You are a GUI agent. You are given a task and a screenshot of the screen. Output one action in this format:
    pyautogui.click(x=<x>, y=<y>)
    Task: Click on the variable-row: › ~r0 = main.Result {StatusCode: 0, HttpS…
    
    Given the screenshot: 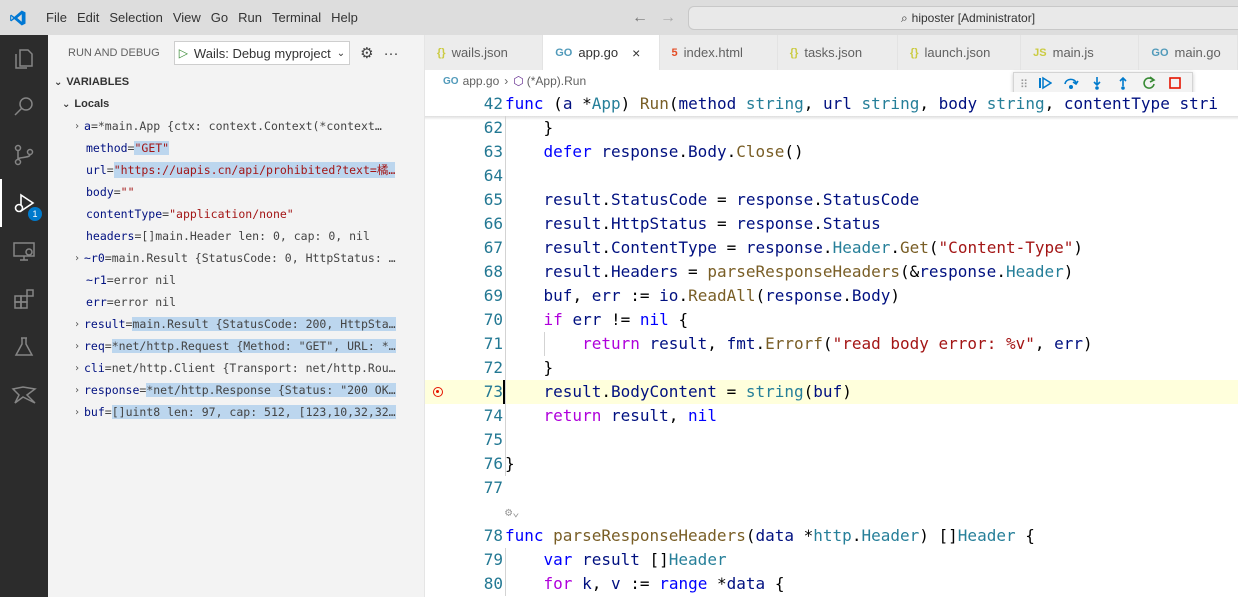 What is the action you would take?
    pyautogui.click(x=236, y=258)
    